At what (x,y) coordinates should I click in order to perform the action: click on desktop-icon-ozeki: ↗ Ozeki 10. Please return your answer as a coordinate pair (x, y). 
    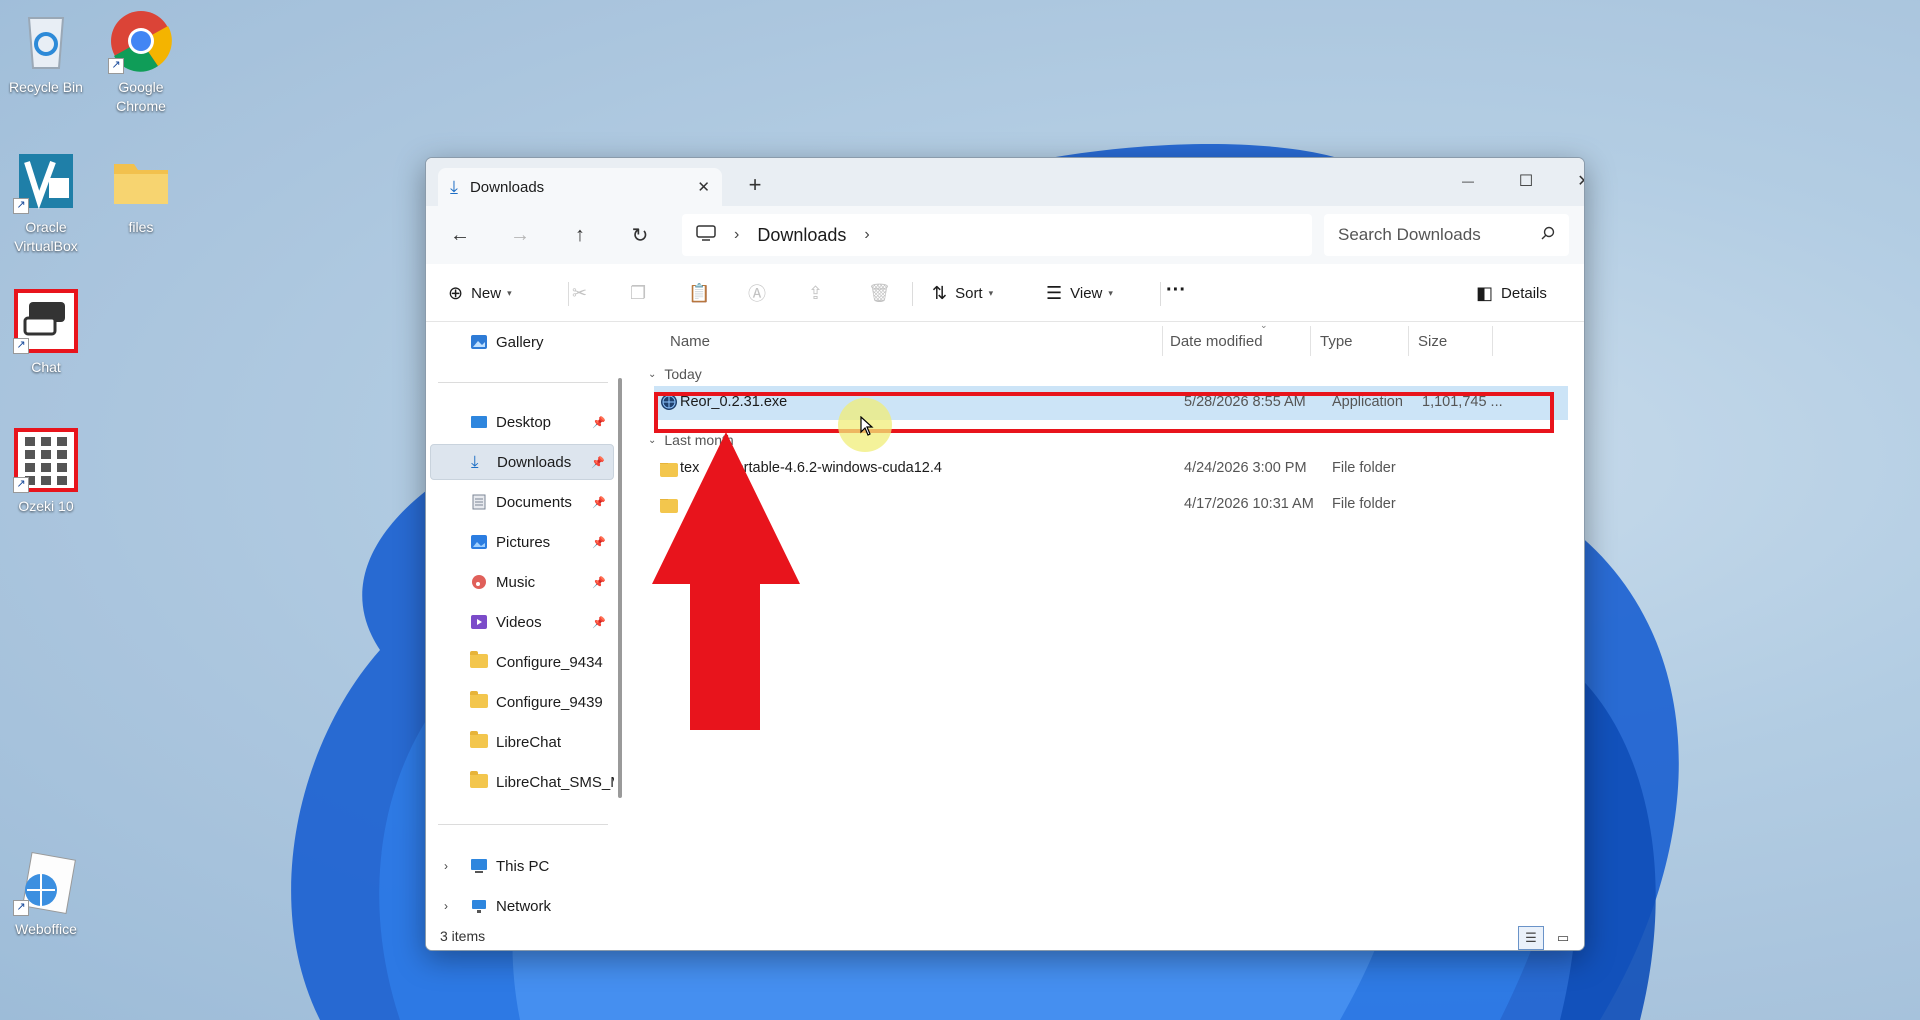
    Looking at the image, I should click on (46, 471).